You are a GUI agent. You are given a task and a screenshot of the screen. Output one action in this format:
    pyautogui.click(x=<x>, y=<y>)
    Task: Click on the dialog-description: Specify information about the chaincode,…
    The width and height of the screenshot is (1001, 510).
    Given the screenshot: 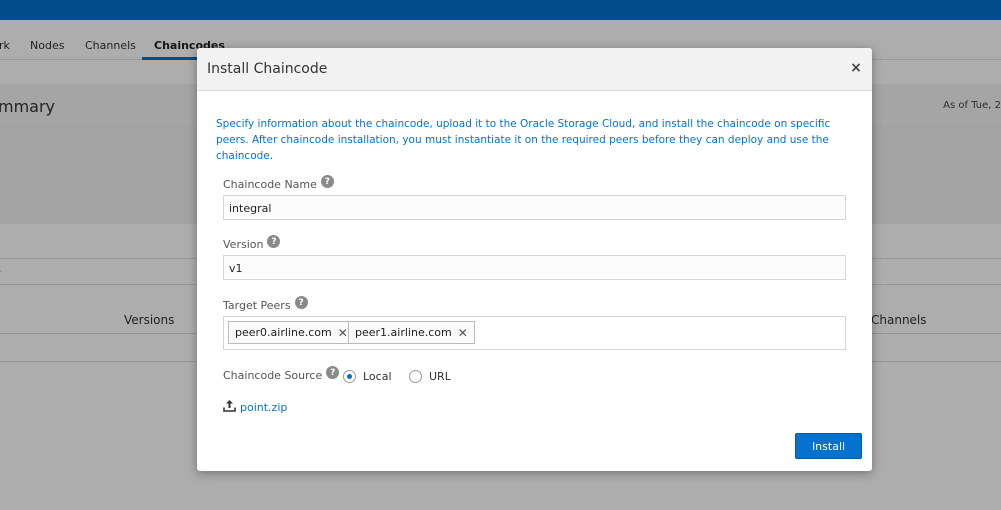 What is the action you would take?
    pyautogui.click(x=523, y=140)
    